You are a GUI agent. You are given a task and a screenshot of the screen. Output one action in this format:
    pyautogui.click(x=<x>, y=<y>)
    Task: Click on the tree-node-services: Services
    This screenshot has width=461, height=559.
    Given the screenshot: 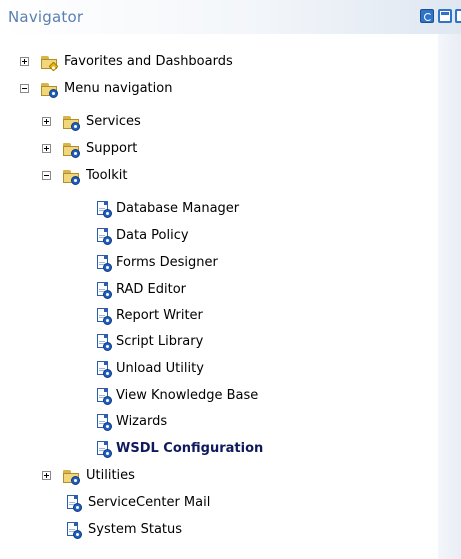 What is the action you would take?
    pyautogui.click(x=215, y=123)
    